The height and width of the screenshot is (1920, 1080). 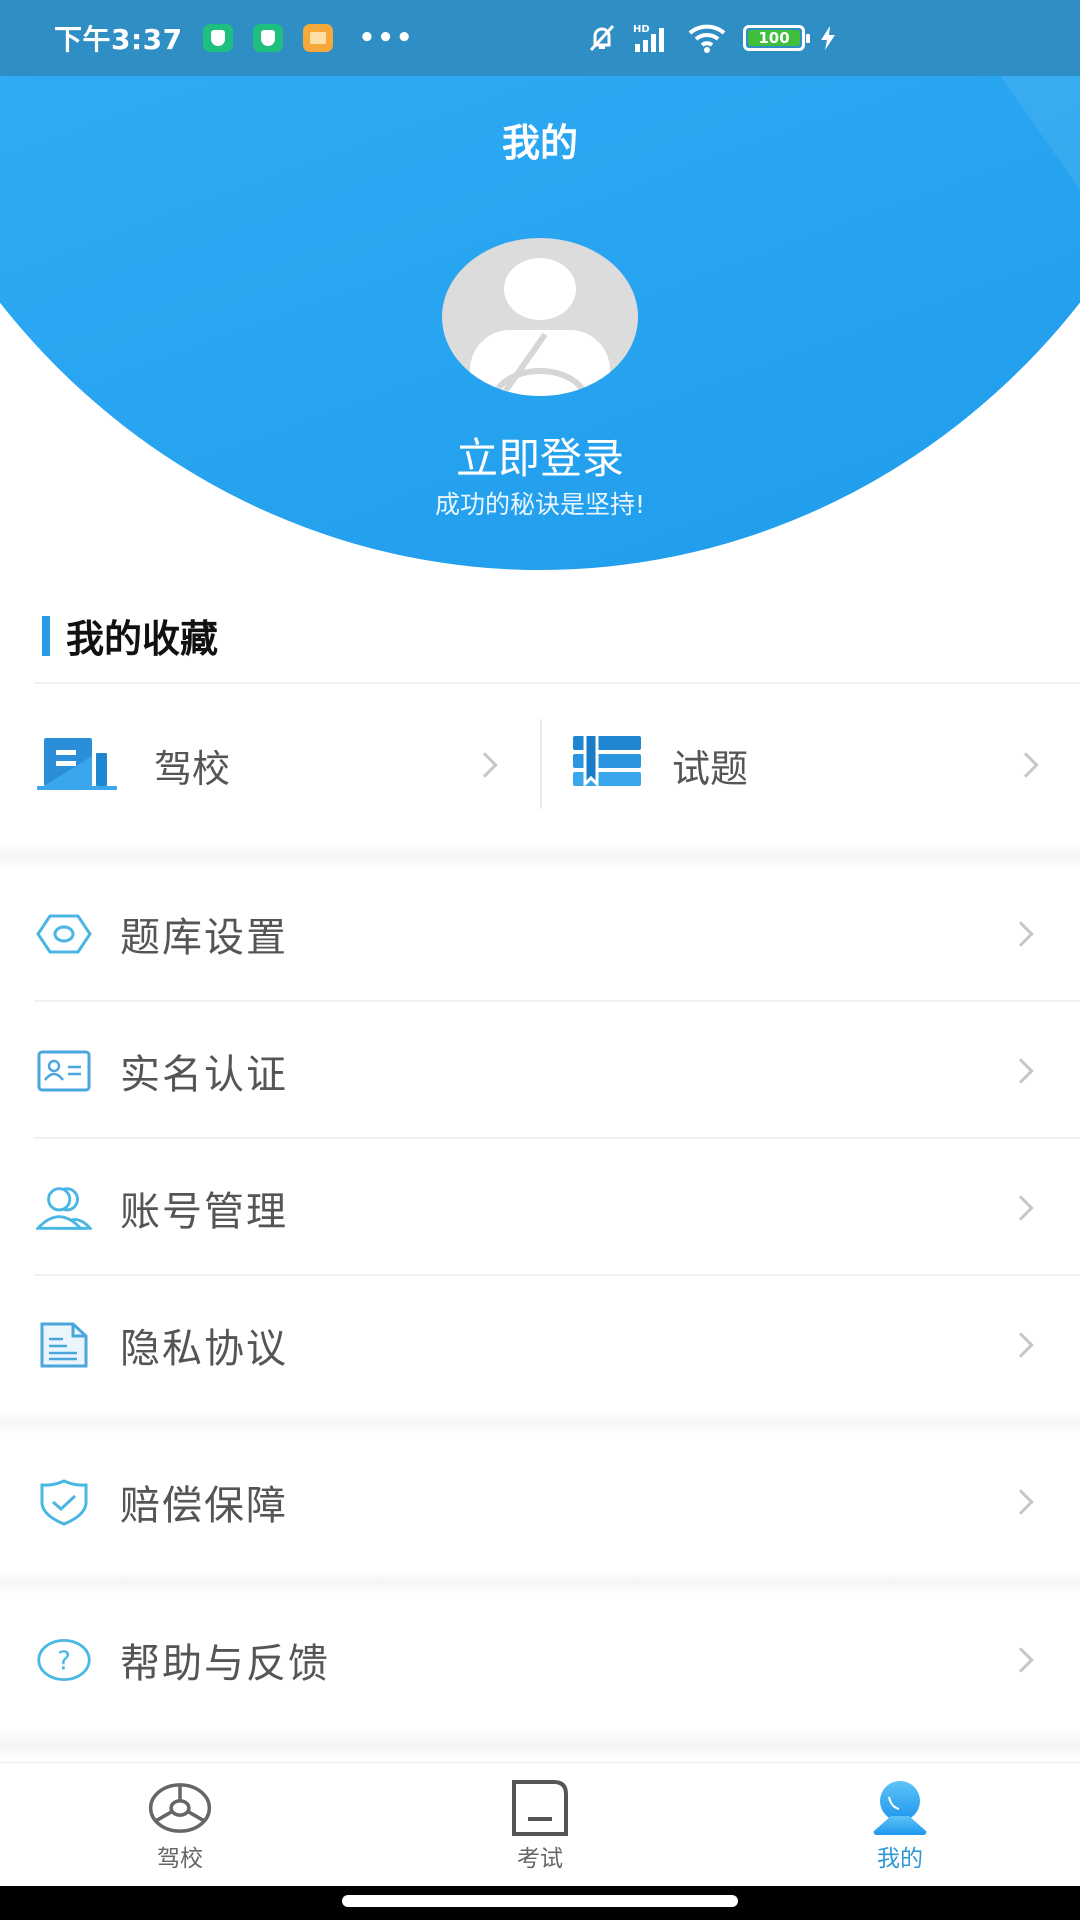 I want to click on avatar, so click(x=540, y=317).